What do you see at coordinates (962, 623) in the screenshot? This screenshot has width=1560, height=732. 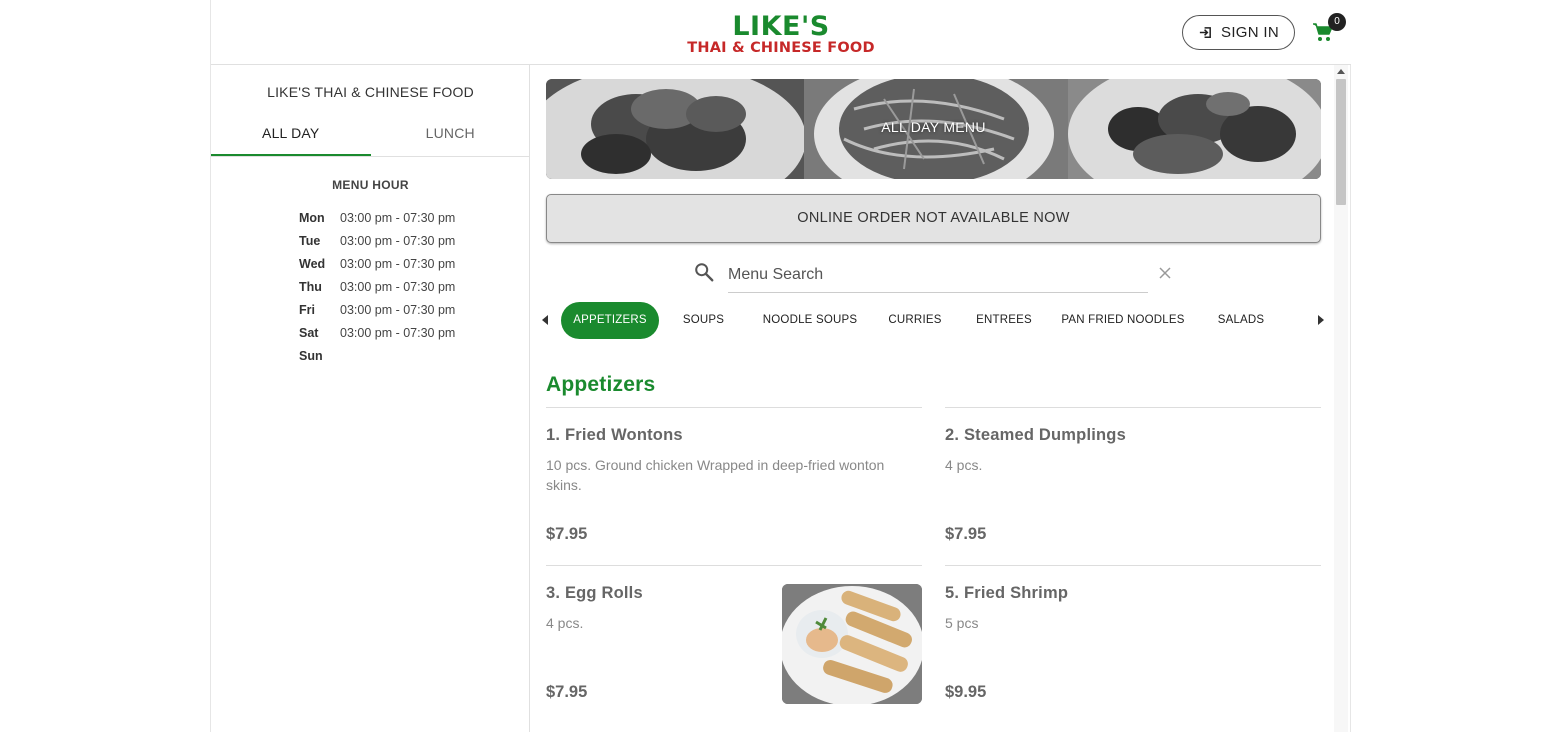 I see `item-description: 5 pcs` at bounding box center [962, 623].